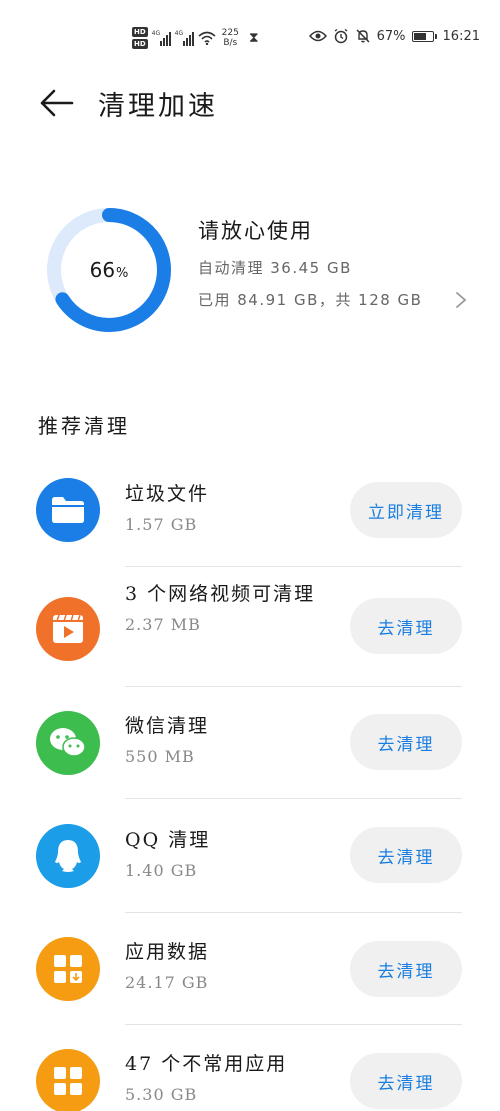 The width and height of the screenshot is (500, 1111). Describe the element at coordinates (253, 38) in the screenshot. I see `hourglass-icon: ⧗` at that location.